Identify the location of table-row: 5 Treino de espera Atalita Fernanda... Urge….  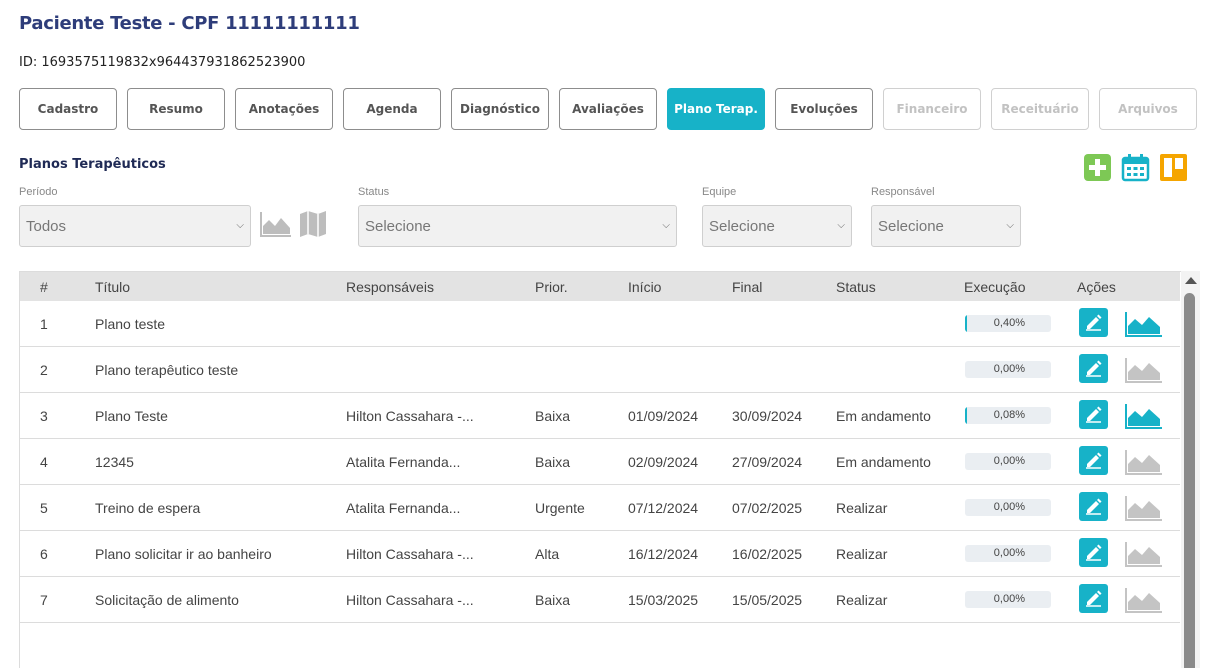
(600, 508).